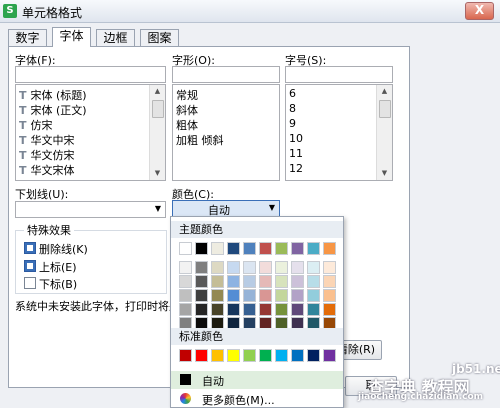 The image size is (500, 408). I want to click on style-input, so click(226, 74).